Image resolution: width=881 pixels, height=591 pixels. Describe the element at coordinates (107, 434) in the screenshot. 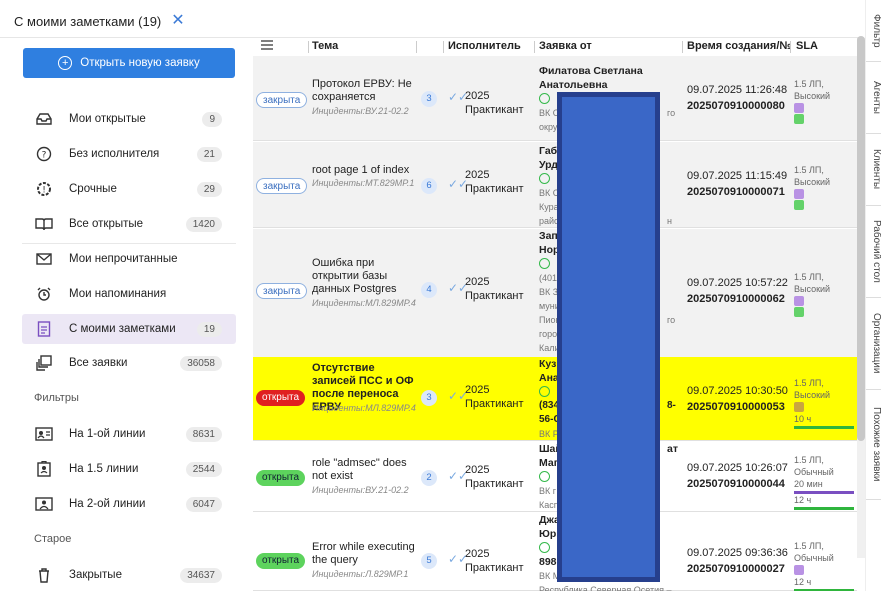

I see `sidebar-item-label: На 1-ой линии` at that location.